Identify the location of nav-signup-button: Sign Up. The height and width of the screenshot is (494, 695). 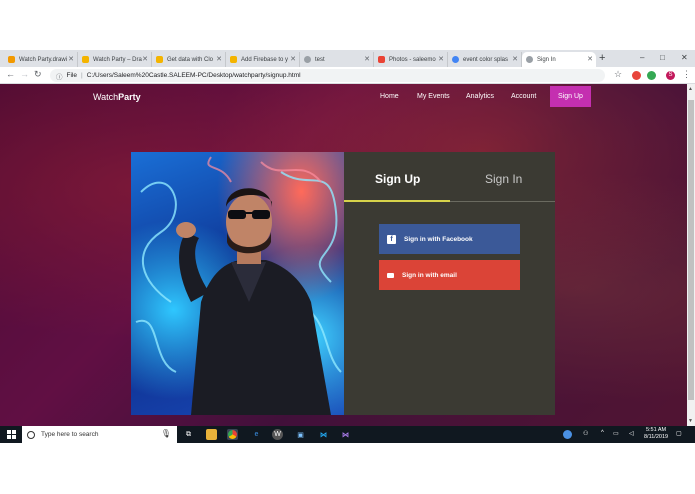
(570, 96).